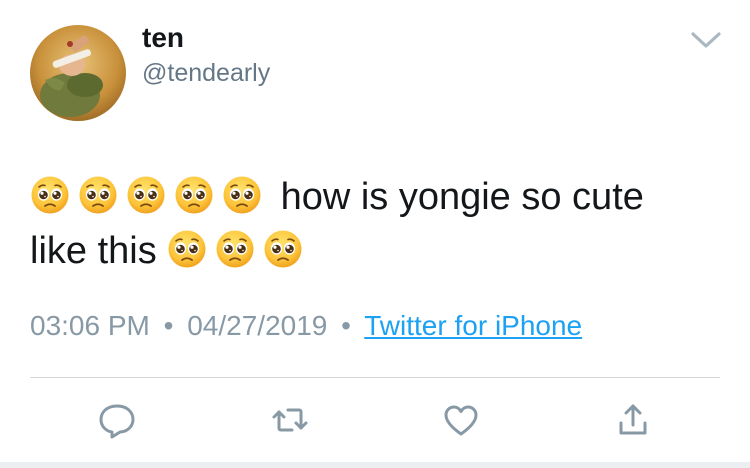 The height and width of the screenshot is (468, 750). I want to click on tweet-date: 04/27/2019, so click(257, 325).